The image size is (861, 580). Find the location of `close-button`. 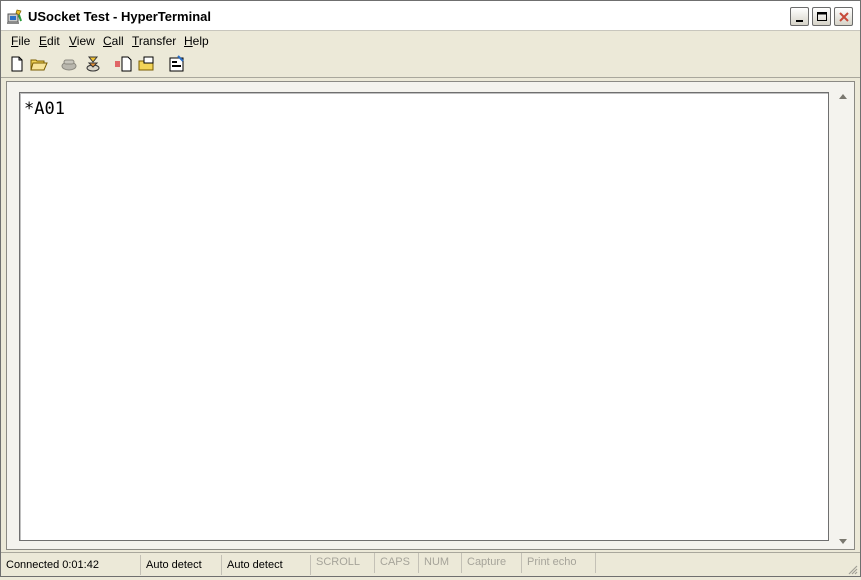

close-button is located at coordinates (843, 16).